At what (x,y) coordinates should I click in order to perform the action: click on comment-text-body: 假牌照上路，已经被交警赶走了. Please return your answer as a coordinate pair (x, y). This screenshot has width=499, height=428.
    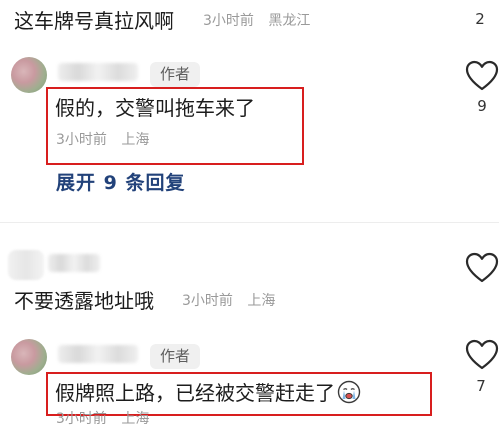
    Looking at the image, I should click on (195, 393).